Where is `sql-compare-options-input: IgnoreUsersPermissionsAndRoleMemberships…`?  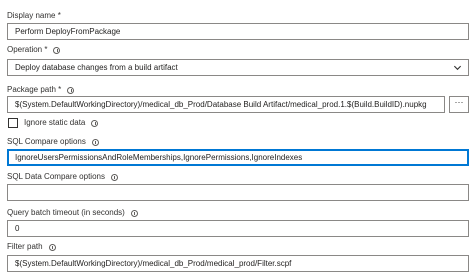
sql-compare-options-input: IgnoreUsersPermissionsAndRoleMemberships… is located at coordinates (238, 157).